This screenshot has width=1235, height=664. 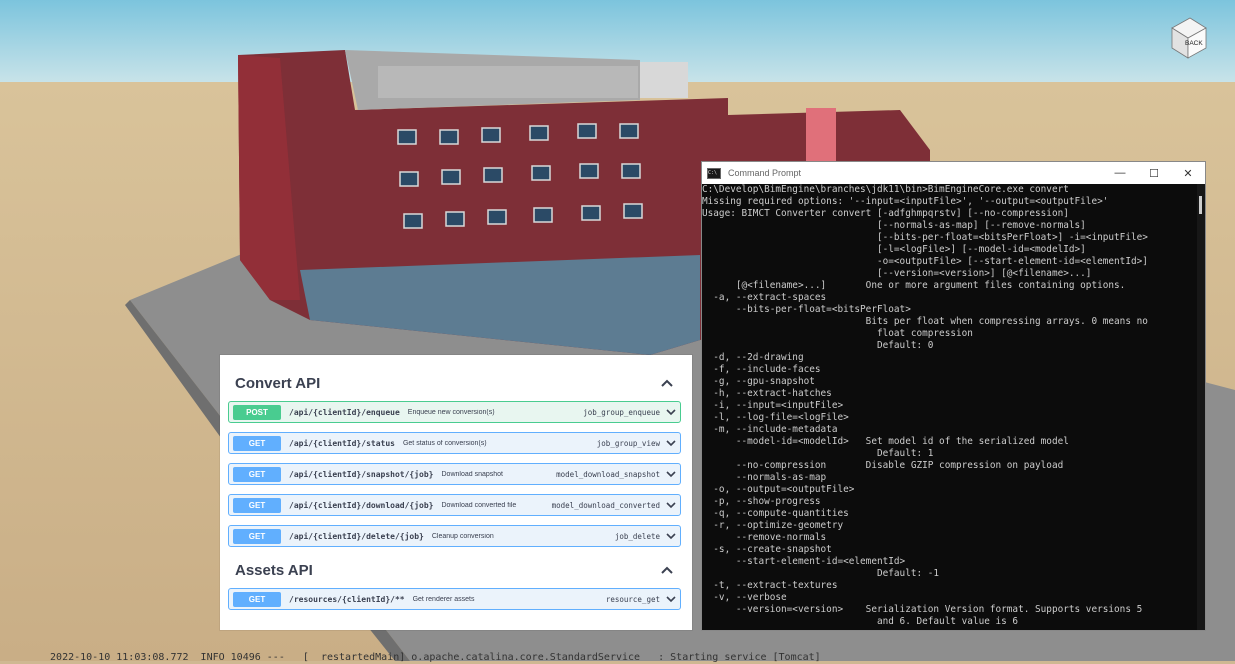 I want to click on operation-summary: Download converted file, so click(x=479, y=505).